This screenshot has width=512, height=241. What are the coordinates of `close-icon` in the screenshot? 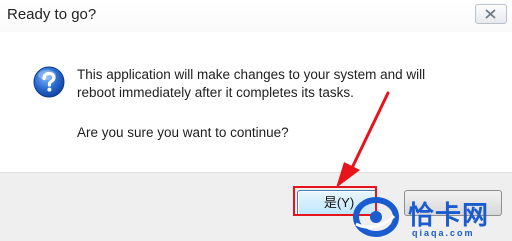 It's located at (490, 14).